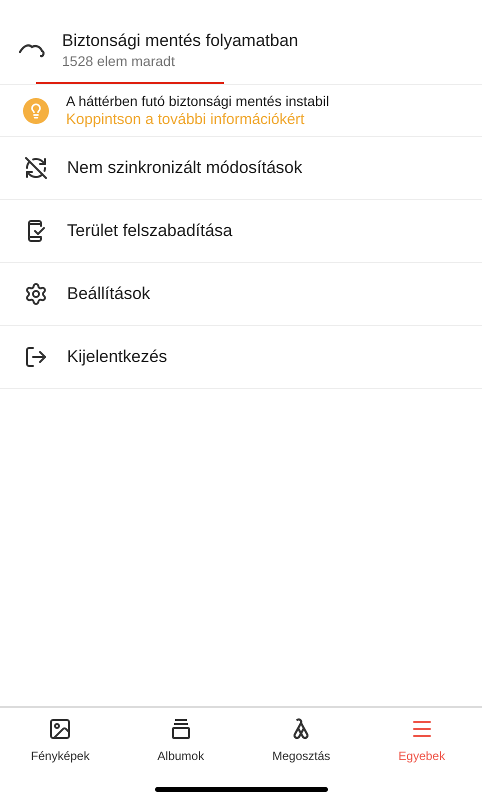 This screenshot has height=800, width=482. I want to click on logout-icon, so click(36, 357).